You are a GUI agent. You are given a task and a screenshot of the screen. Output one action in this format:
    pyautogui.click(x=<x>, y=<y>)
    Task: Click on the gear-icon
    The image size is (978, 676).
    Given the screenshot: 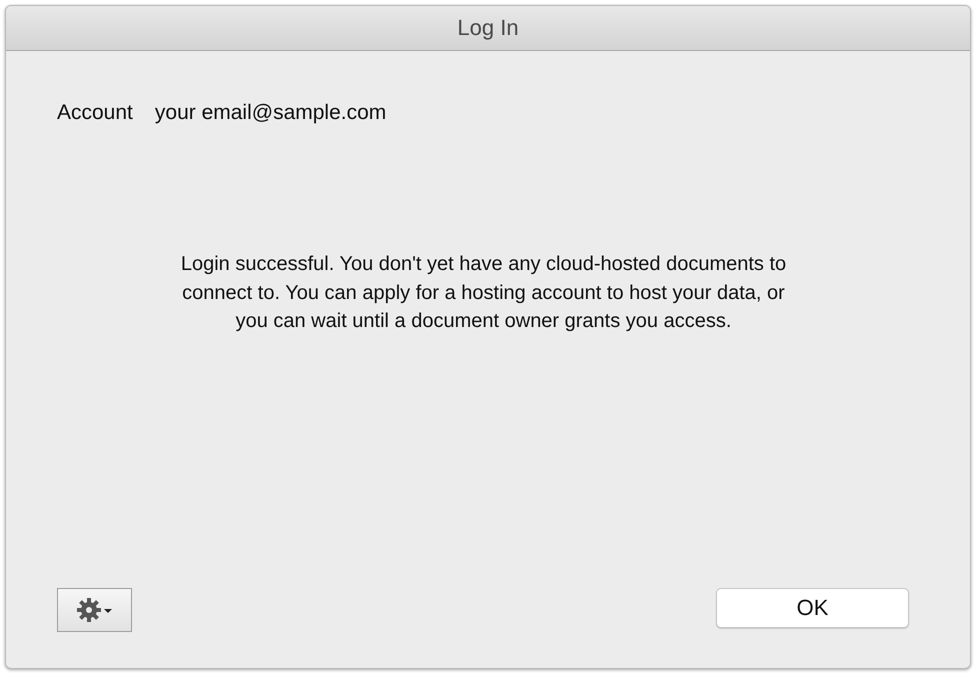 What is the action you would take?
    pyautogui.click(x=95, y=610)
    